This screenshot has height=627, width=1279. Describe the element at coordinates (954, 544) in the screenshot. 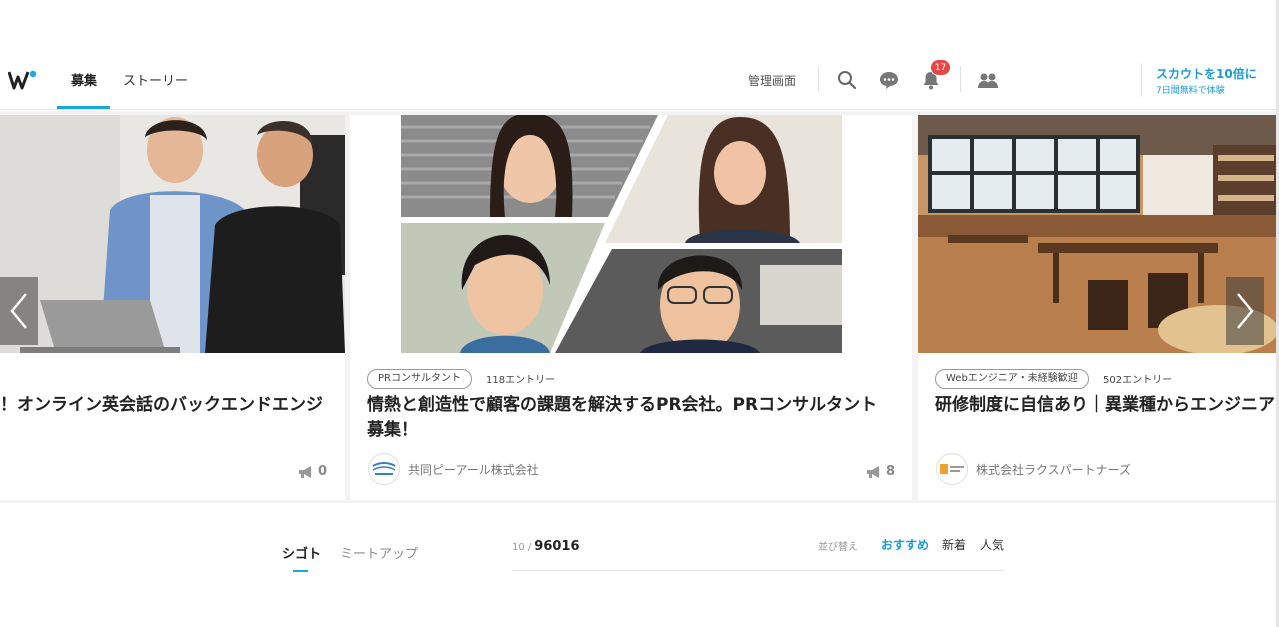

I see `sort-newest: 新着` at that location.